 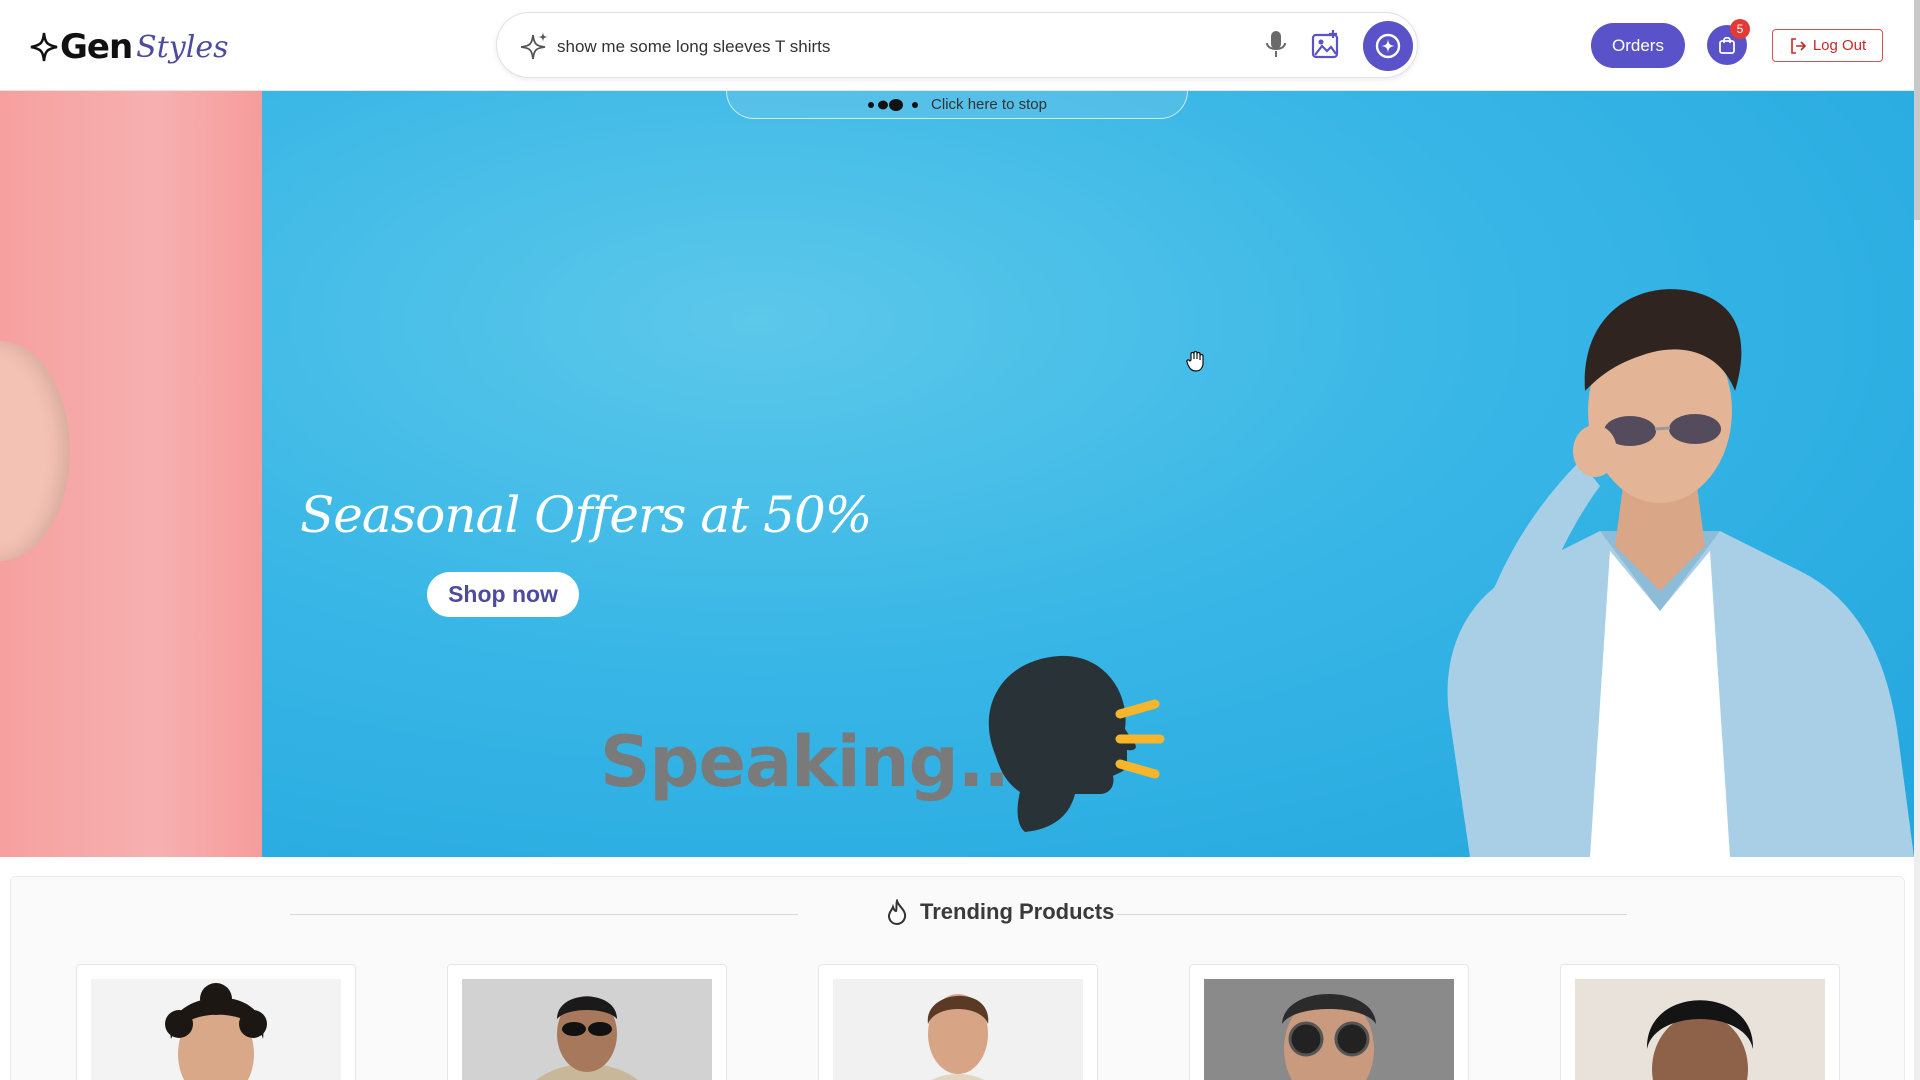 I want to click on sparkle-logo-icon, so click(x=44, y=47).